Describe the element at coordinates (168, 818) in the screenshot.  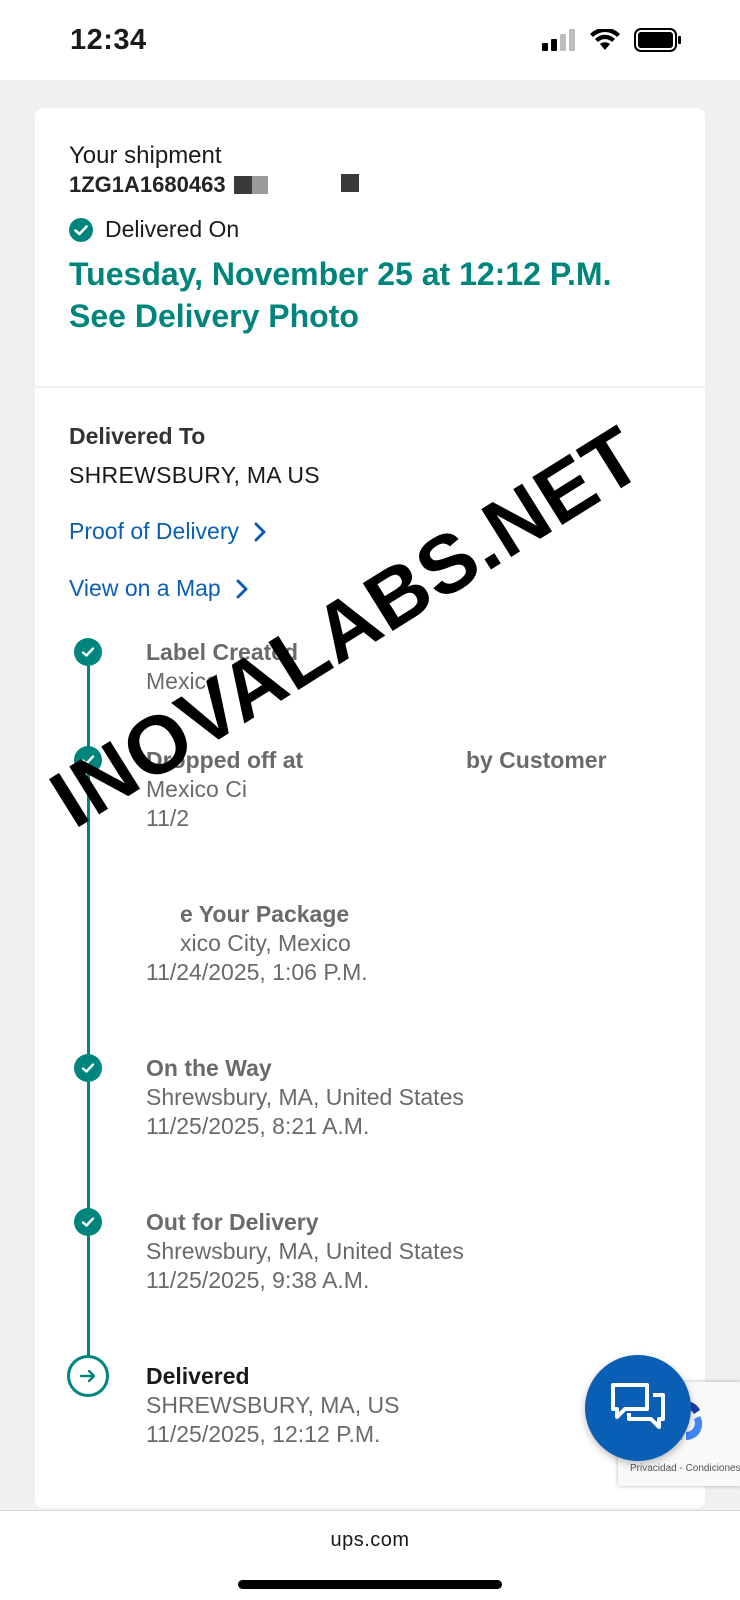
I see `timeline-event-datetime: 11/2` at that location.